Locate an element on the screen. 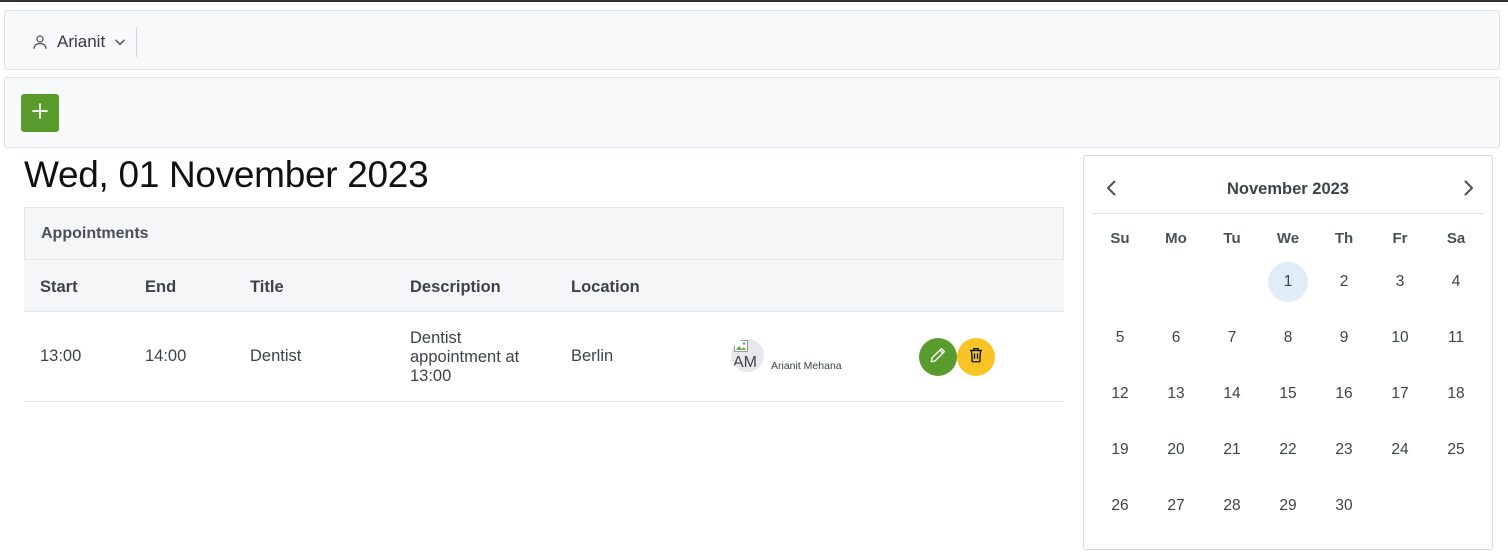 The height and width of the screenshot is (559, 1508). weekday-tu: Tu is located at coordinates (1232, 238).